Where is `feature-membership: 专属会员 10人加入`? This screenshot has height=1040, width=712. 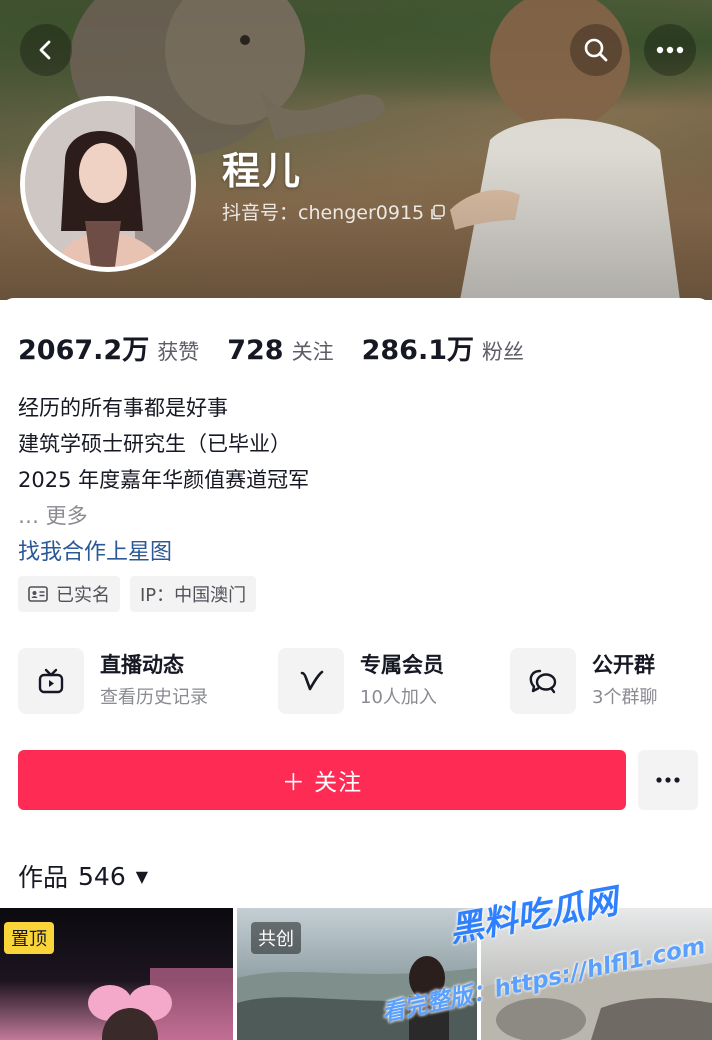 feature-membership: 专属会员 10人加入 is located at coordinates (361, 681).